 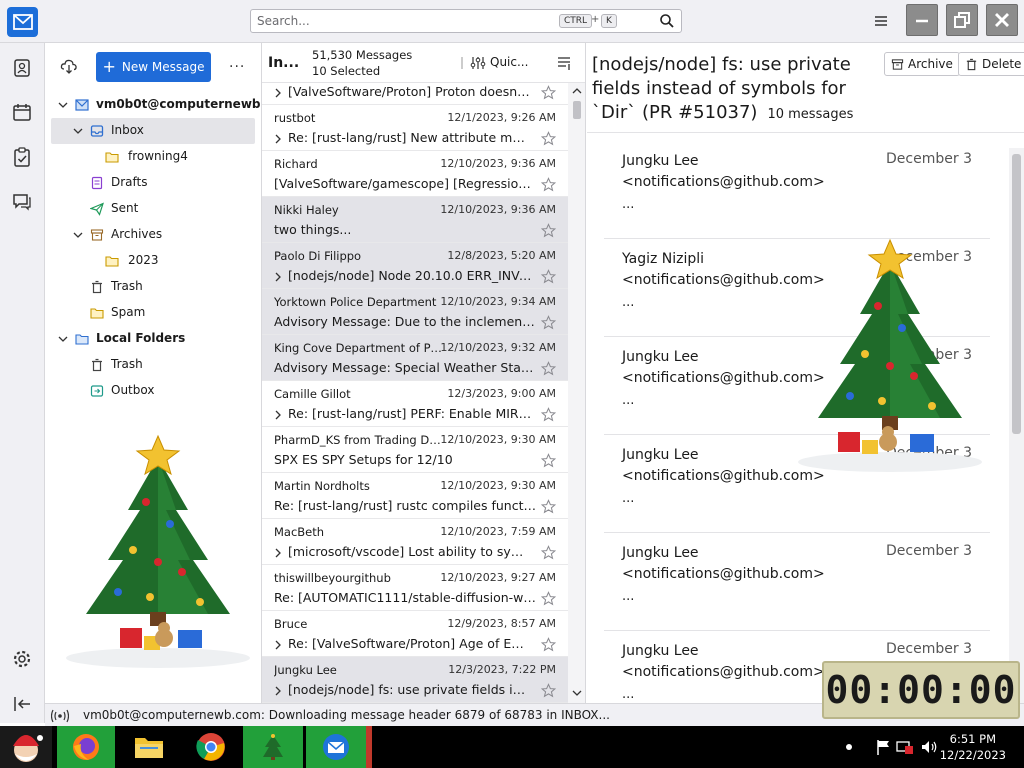 I want to click on new-message-button: + New Message, so click(x=153, y=67).